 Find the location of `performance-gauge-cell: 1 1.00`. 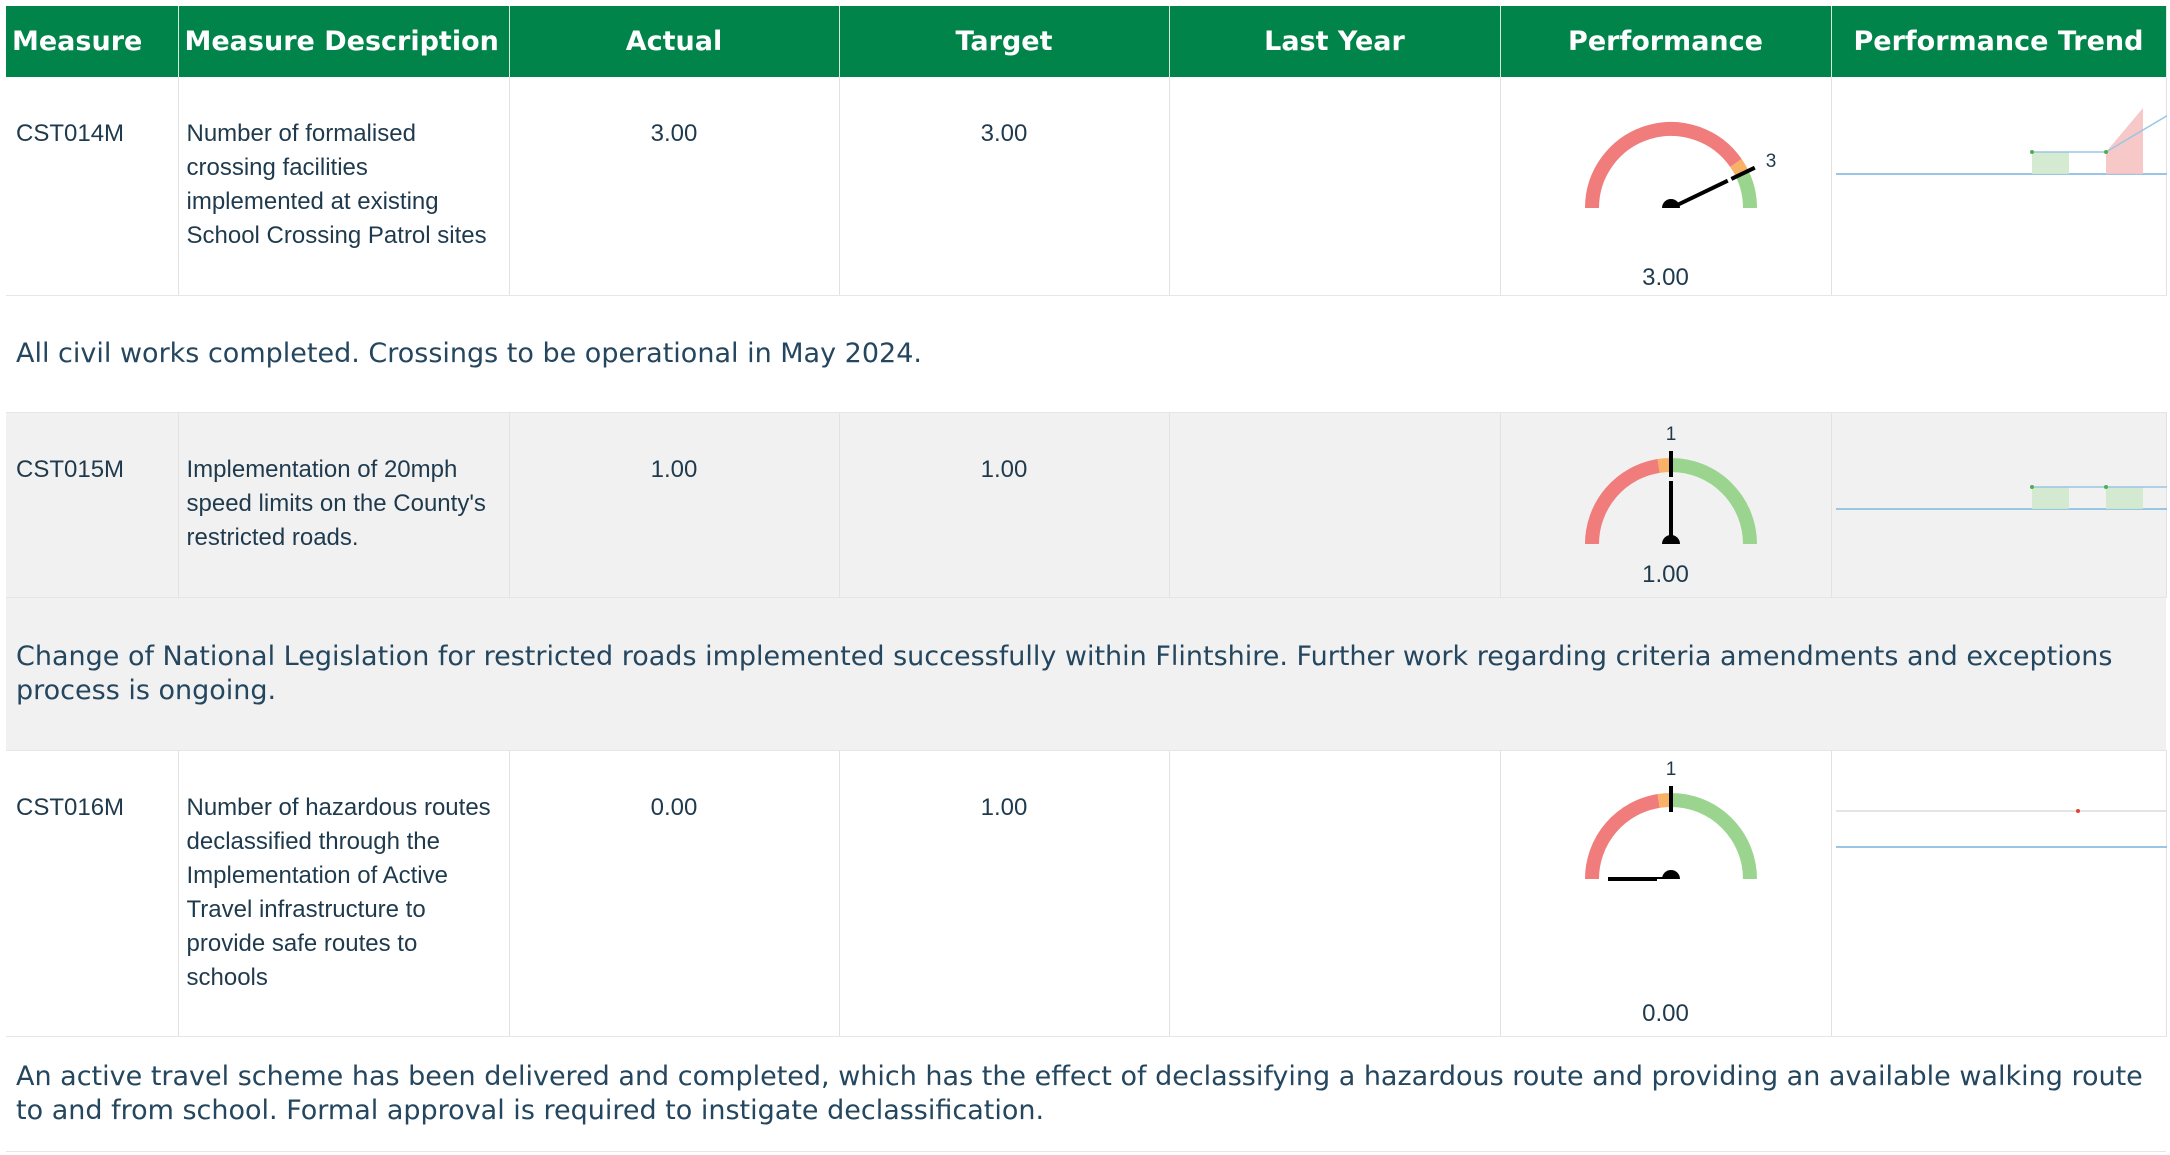

performance-gauge-cell: 1 1.00 is located at coordinates (1666, 505).